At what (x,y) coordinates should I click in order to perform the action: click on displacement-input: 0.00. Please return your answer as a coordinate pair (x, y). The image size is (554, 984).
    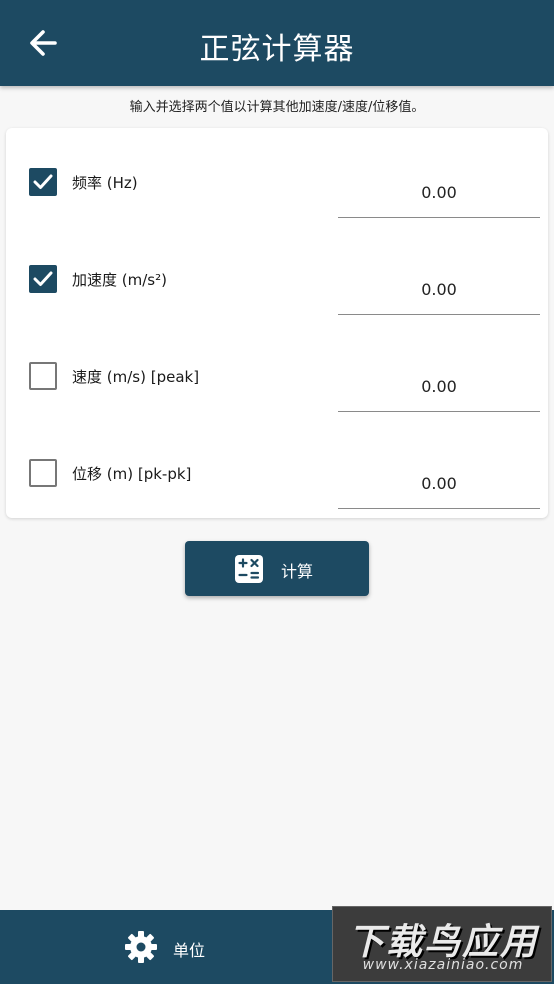
    Looking at the image, I should click on (439, 486).